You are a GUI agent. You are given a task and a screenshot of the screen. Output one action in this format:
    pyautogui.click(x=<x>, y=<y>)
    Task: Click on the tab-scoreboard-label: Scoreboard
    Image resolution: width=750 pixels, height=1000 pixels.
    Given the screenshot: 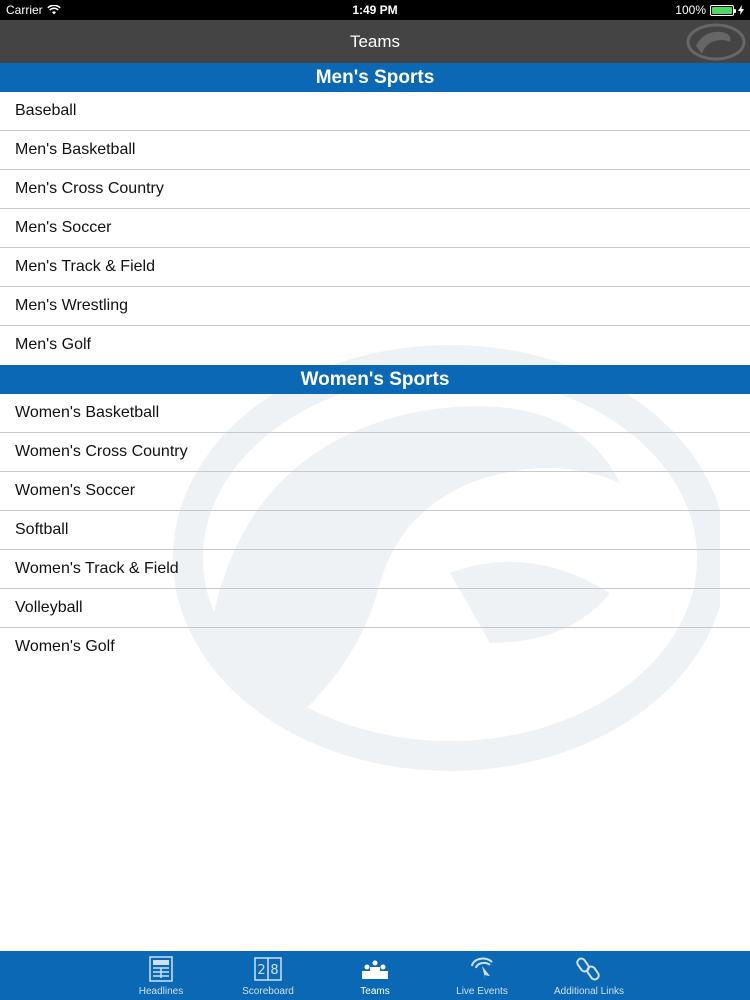 What is the action you would take?
    pyautogui.click(x=268, y=991)
    